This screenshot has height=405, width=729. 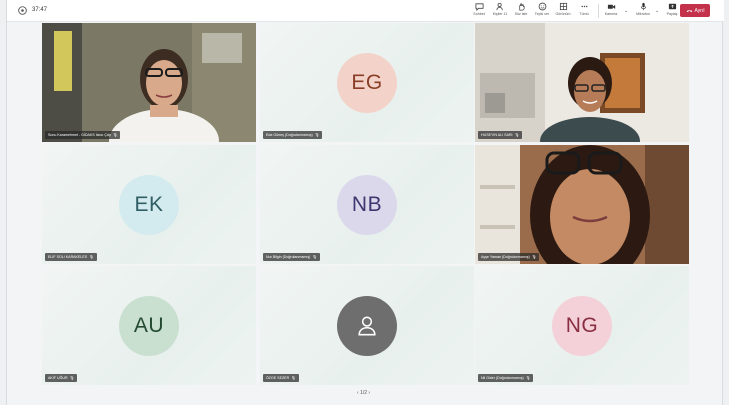 What do you see at coordinates (500, 14) in the screenshot?
I see `people-label: Kişiler 11` at bounding box center [500, 14].